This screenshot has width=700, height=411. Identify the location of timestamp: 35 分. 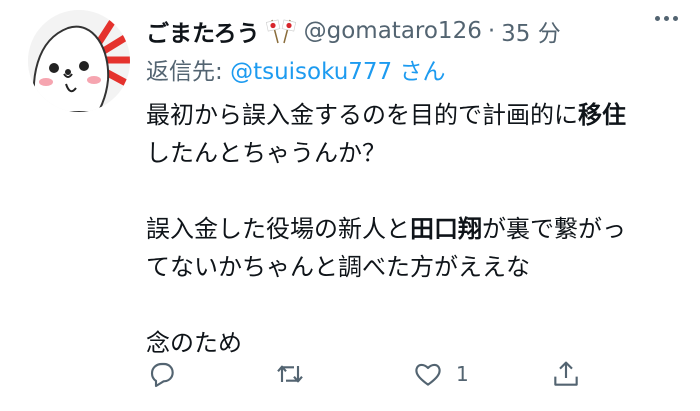
(531, 31).